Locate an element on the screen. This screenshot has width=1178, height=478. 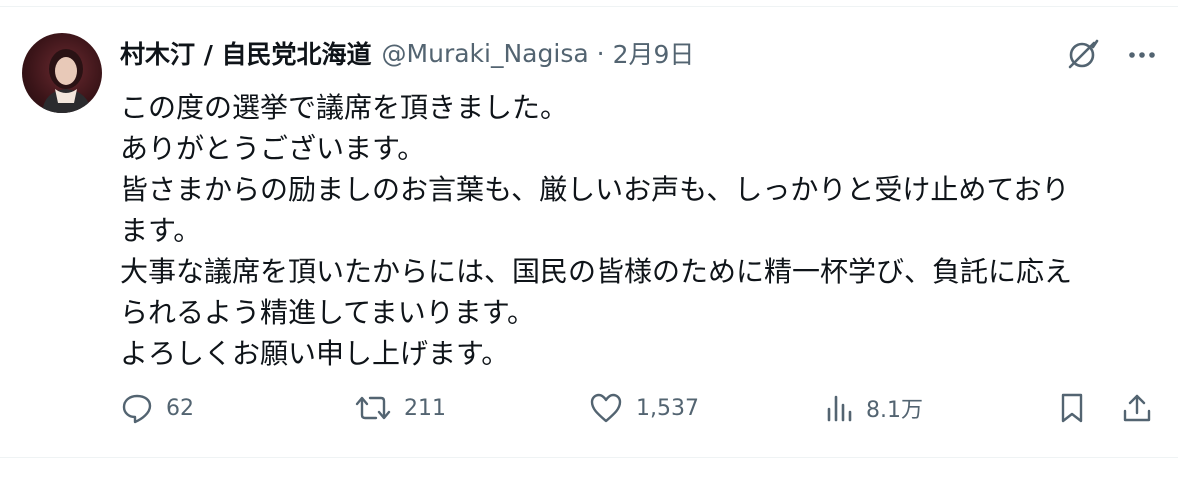
grok-icon is located at coordinates (1082, 55).